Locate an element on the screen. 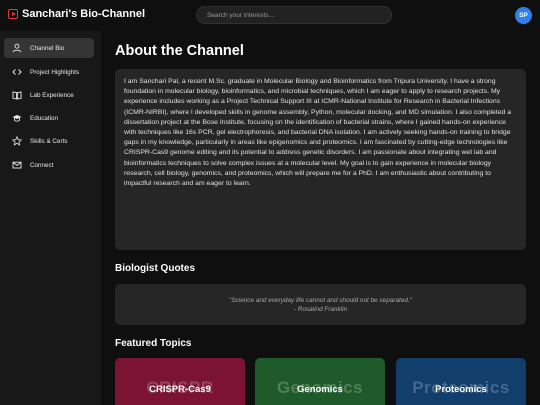 The width and height of the screenshot is (540, 405). avatar: SP is located at coordinates (523, 15).